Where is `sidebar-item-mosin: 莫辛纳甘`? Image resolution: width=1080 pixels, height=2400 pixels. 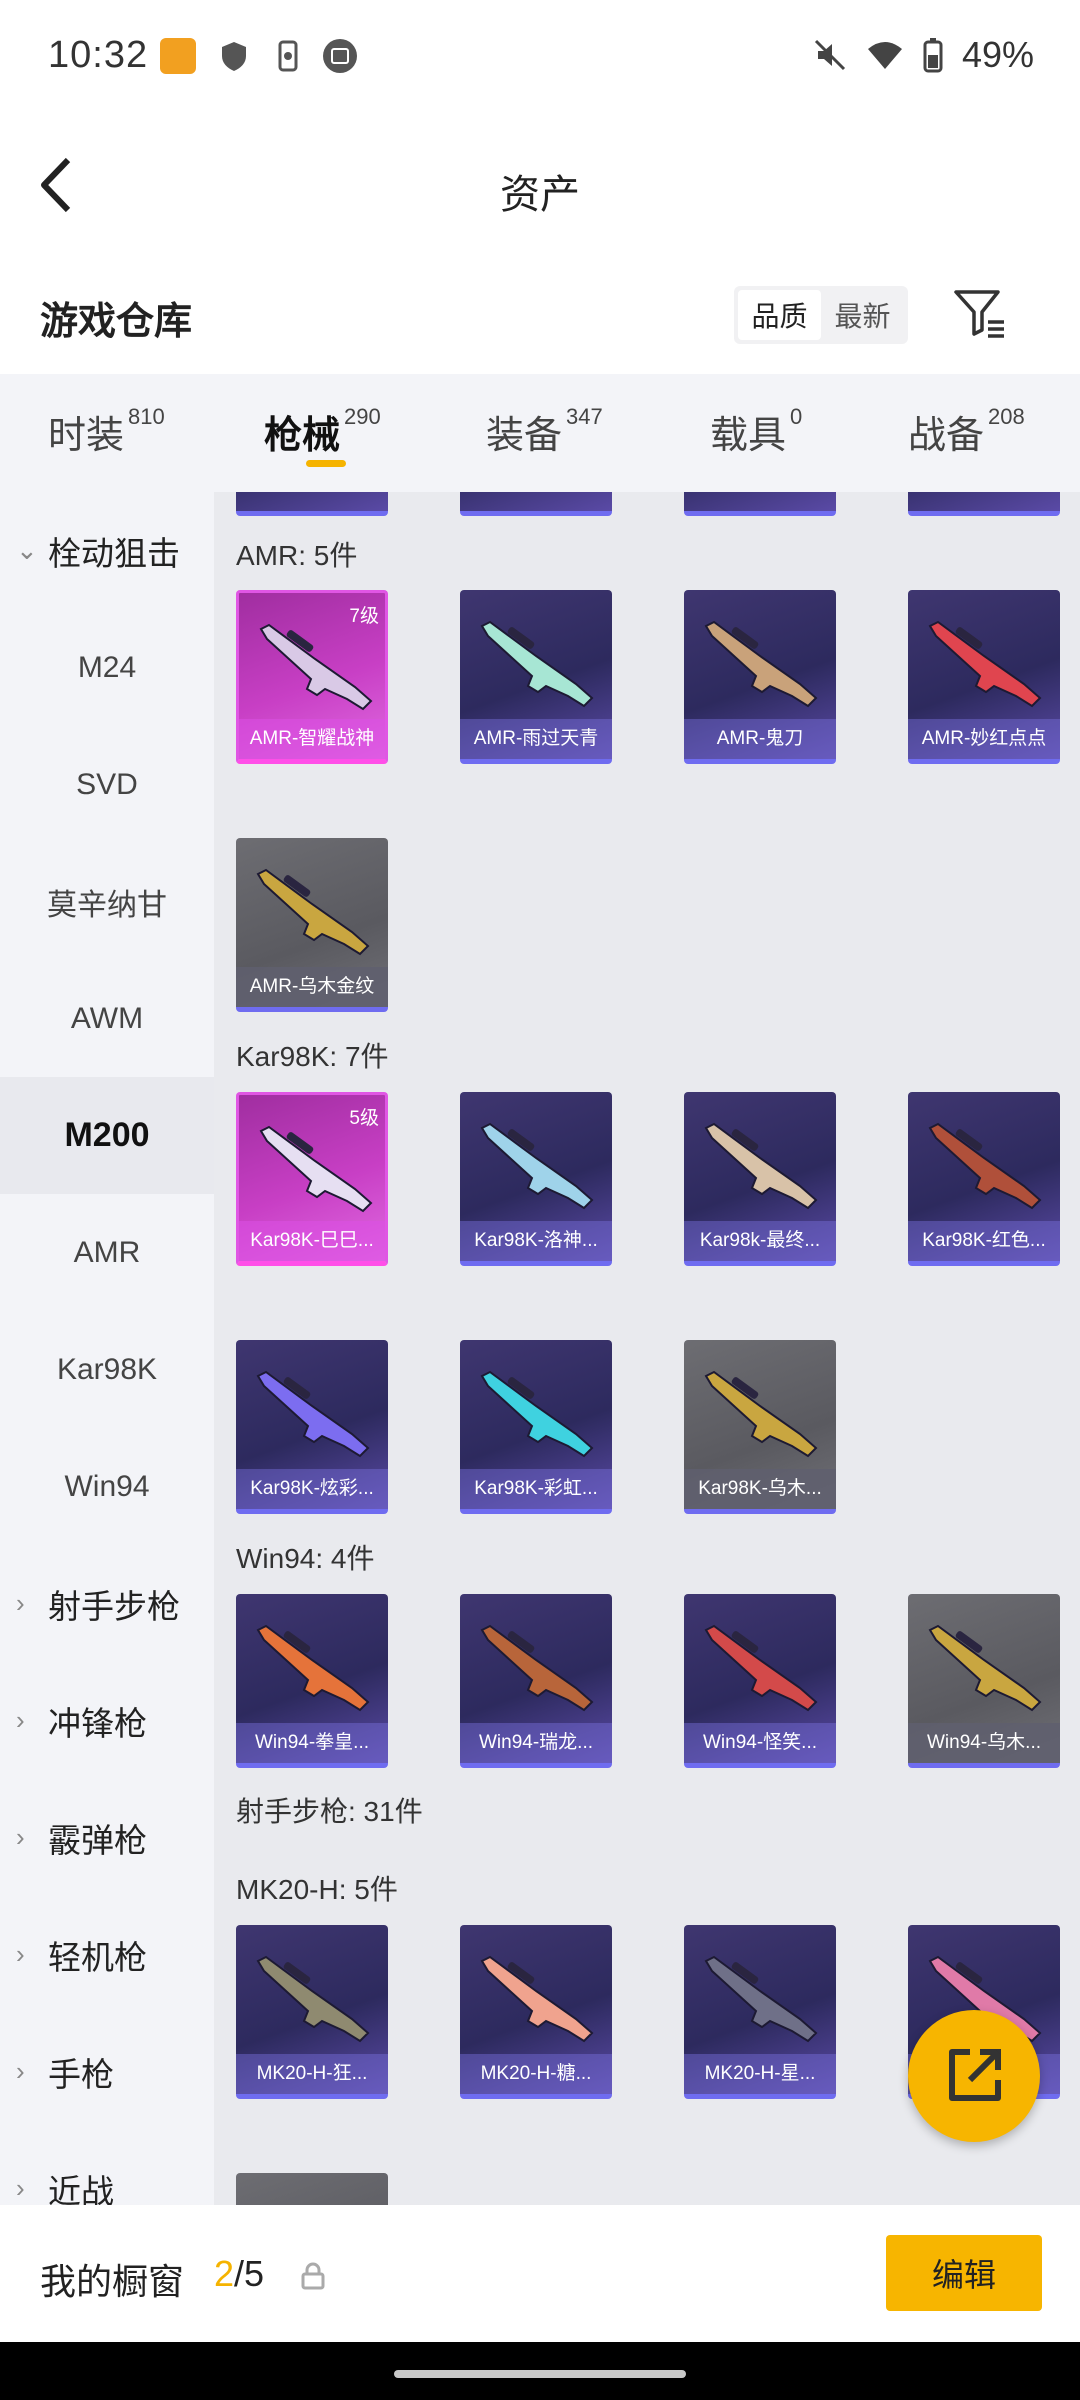 sidebar-item-mosin: 莫辛纳甘 is located at coordinates (107, 901).